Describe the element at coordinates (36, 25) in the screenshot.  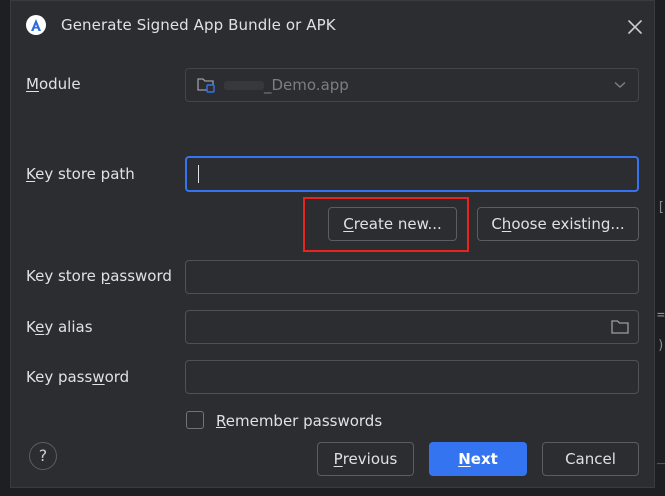
I see `android-studio-icon` at that location.